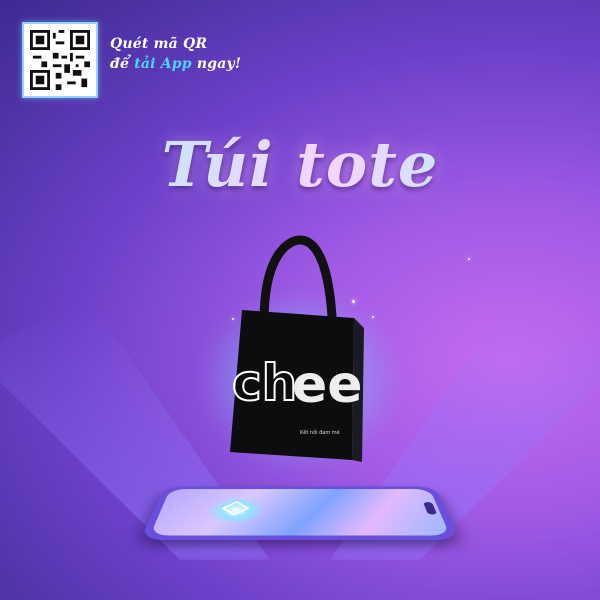 Image resolution: width=600 pixels, height=600 pixels. I want to click on phone-screen, so click(300, 512).